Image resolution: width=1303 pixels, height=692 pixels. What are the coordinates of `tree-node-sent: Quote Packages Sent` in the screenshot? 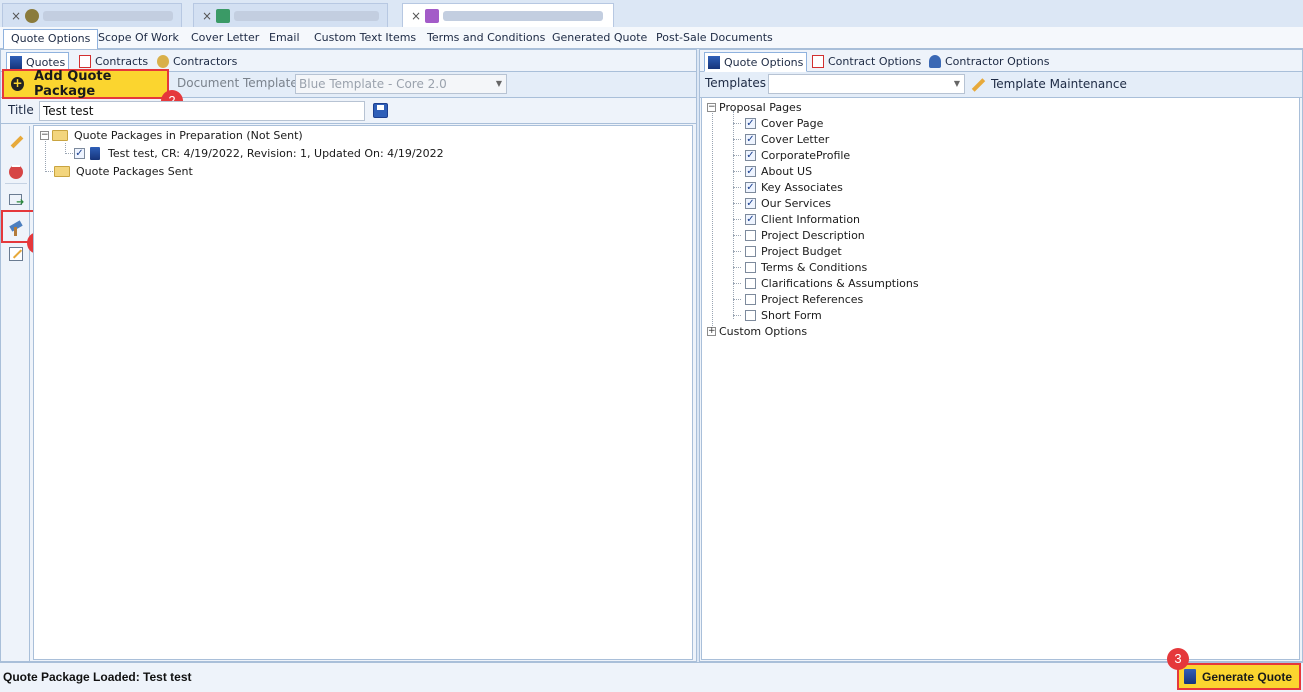 It's located at (123, 171).